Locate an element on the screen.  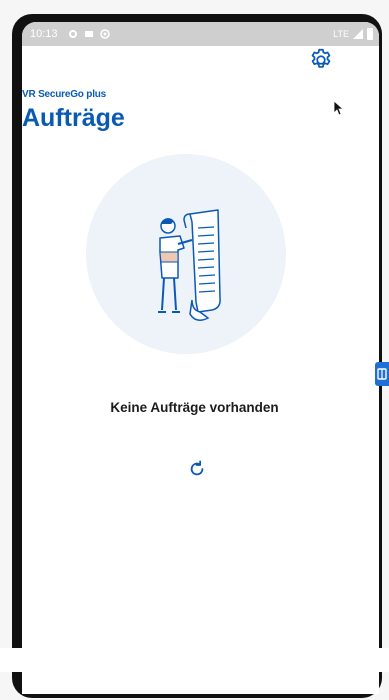
mouse-cursor-icon is located at coordinates (339, 108).